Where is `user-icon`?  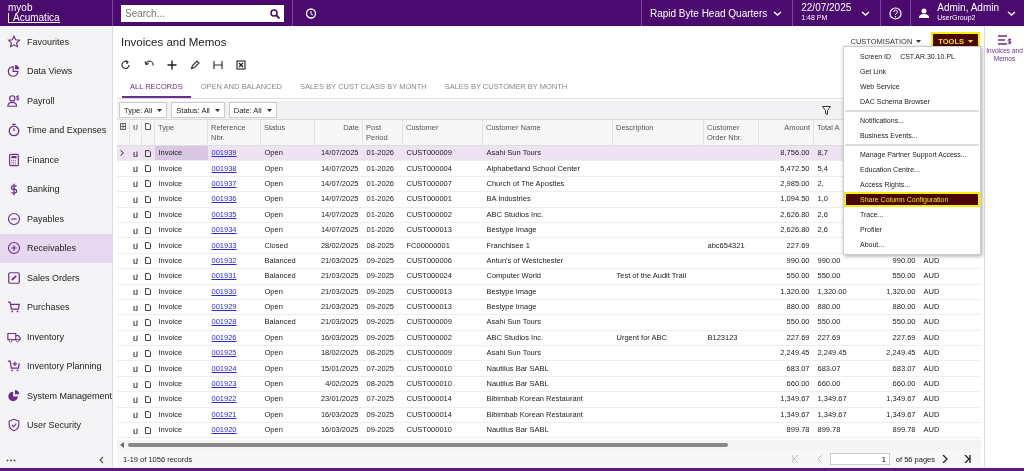
user-icon is located at coordinates (924, 13).